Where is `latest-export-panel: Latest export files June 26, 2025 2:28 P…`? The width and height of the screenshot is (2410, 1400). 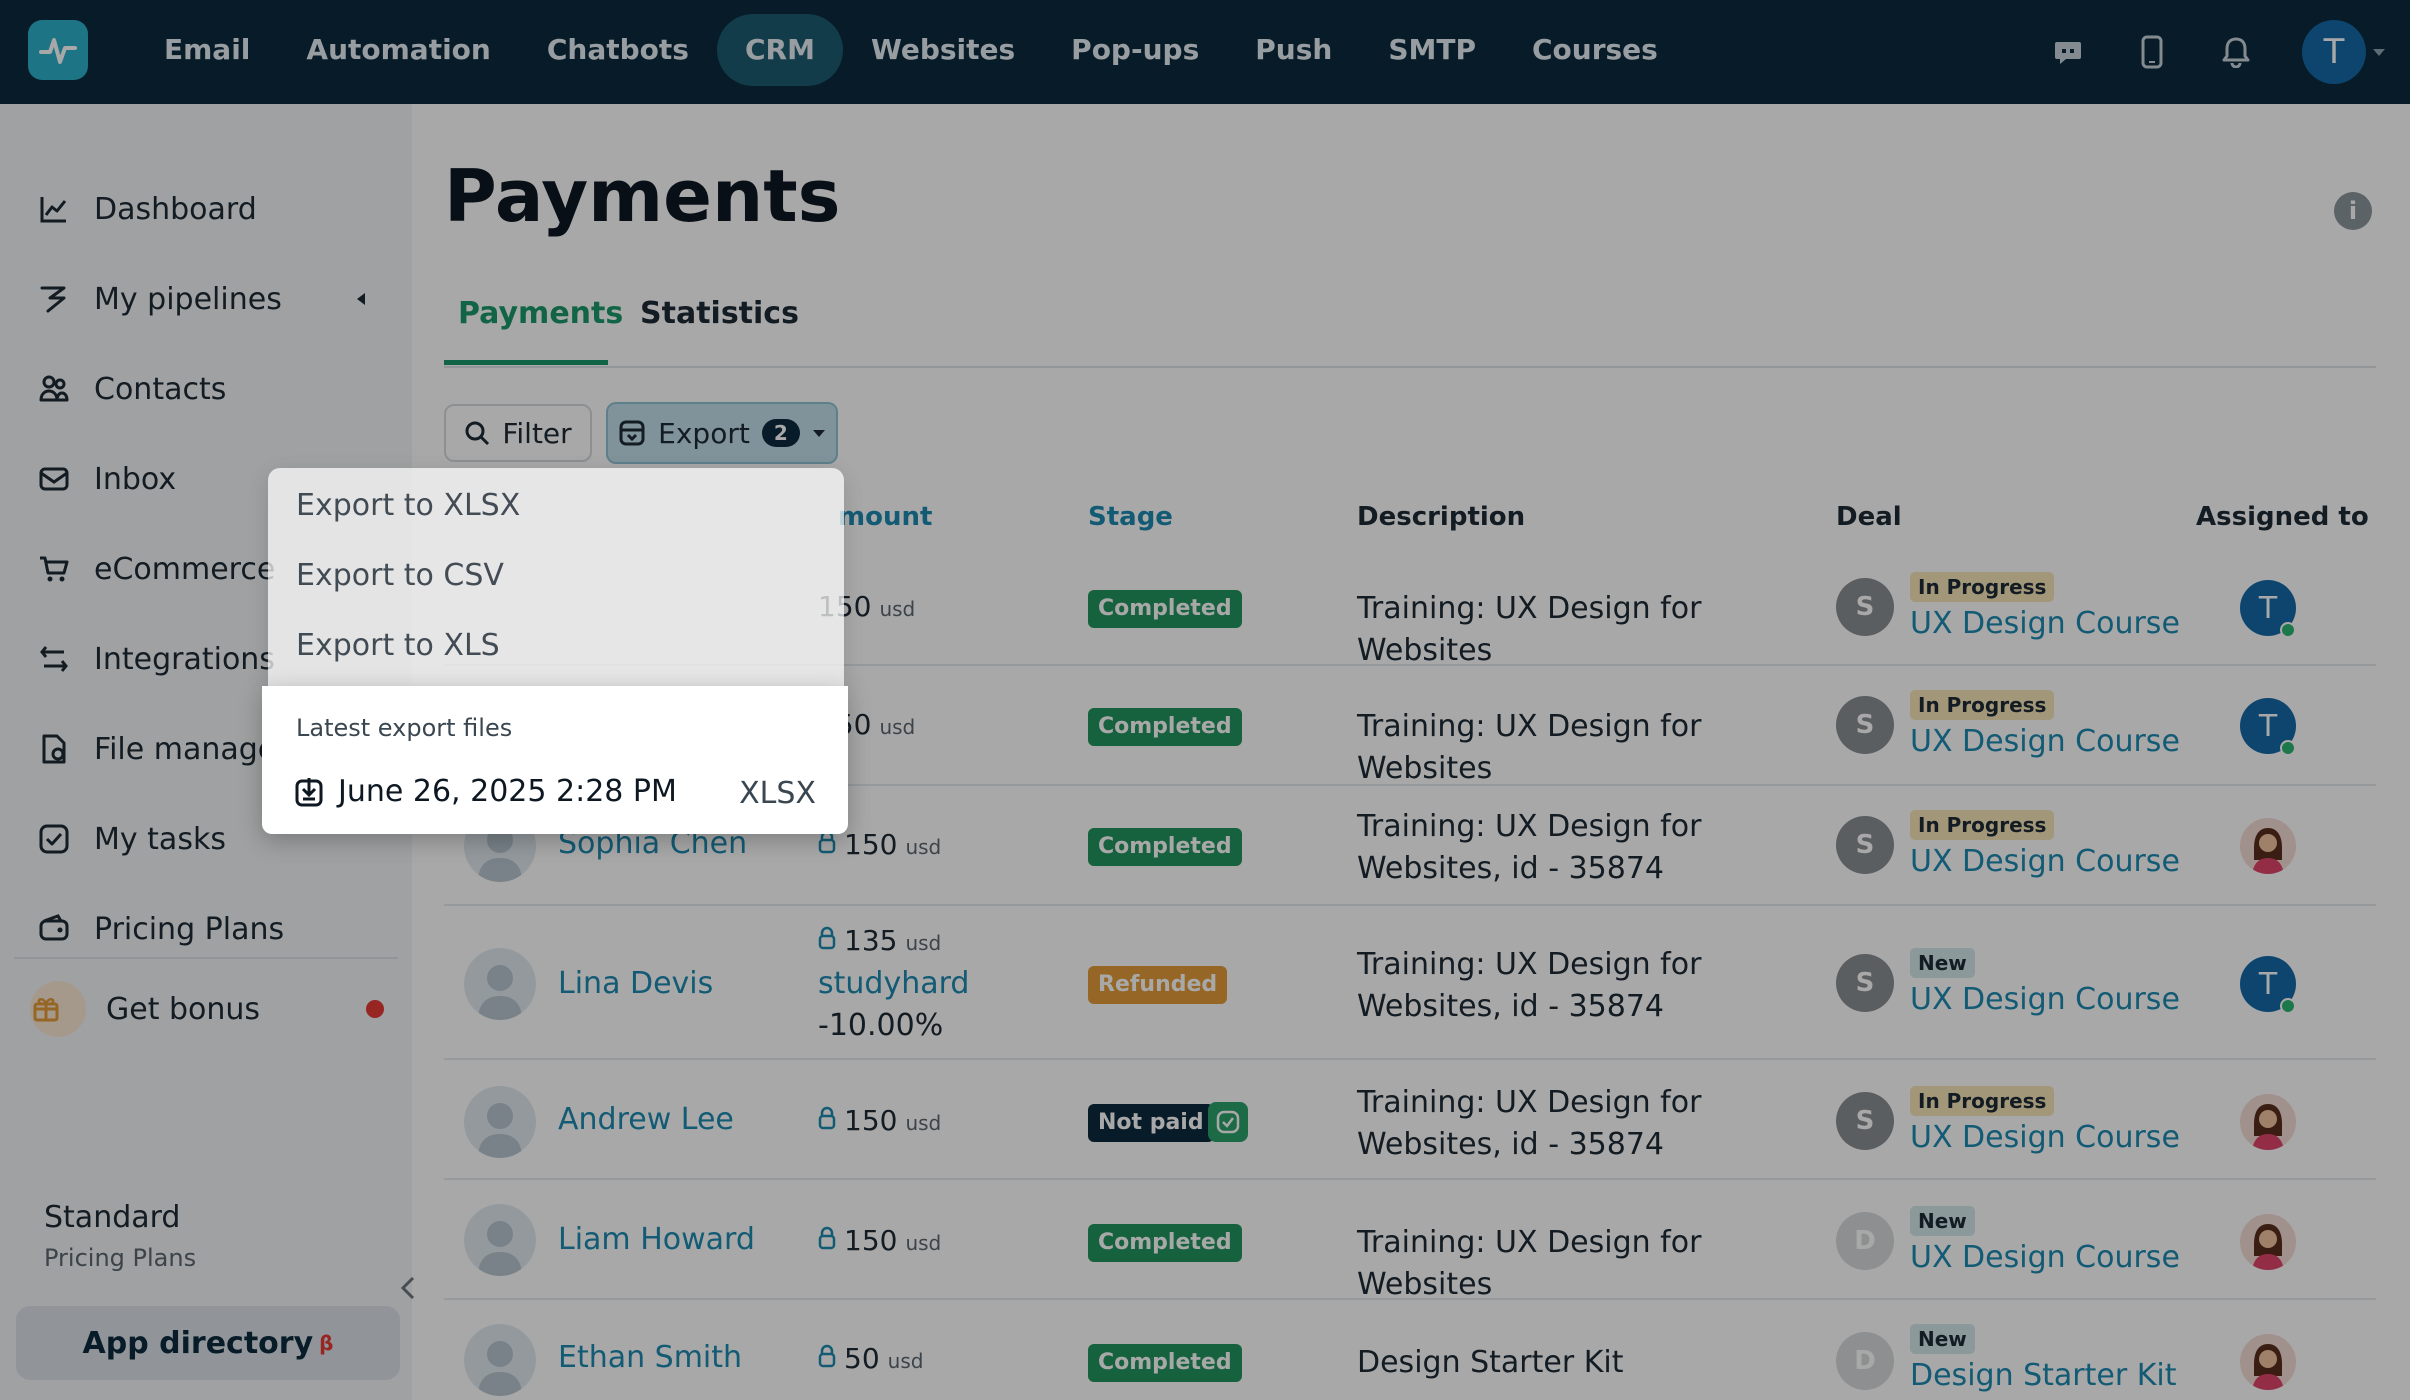 latest-export-panel: Latest export files June 26, 2025 2:28 P… is located at coordinates (555, 760).